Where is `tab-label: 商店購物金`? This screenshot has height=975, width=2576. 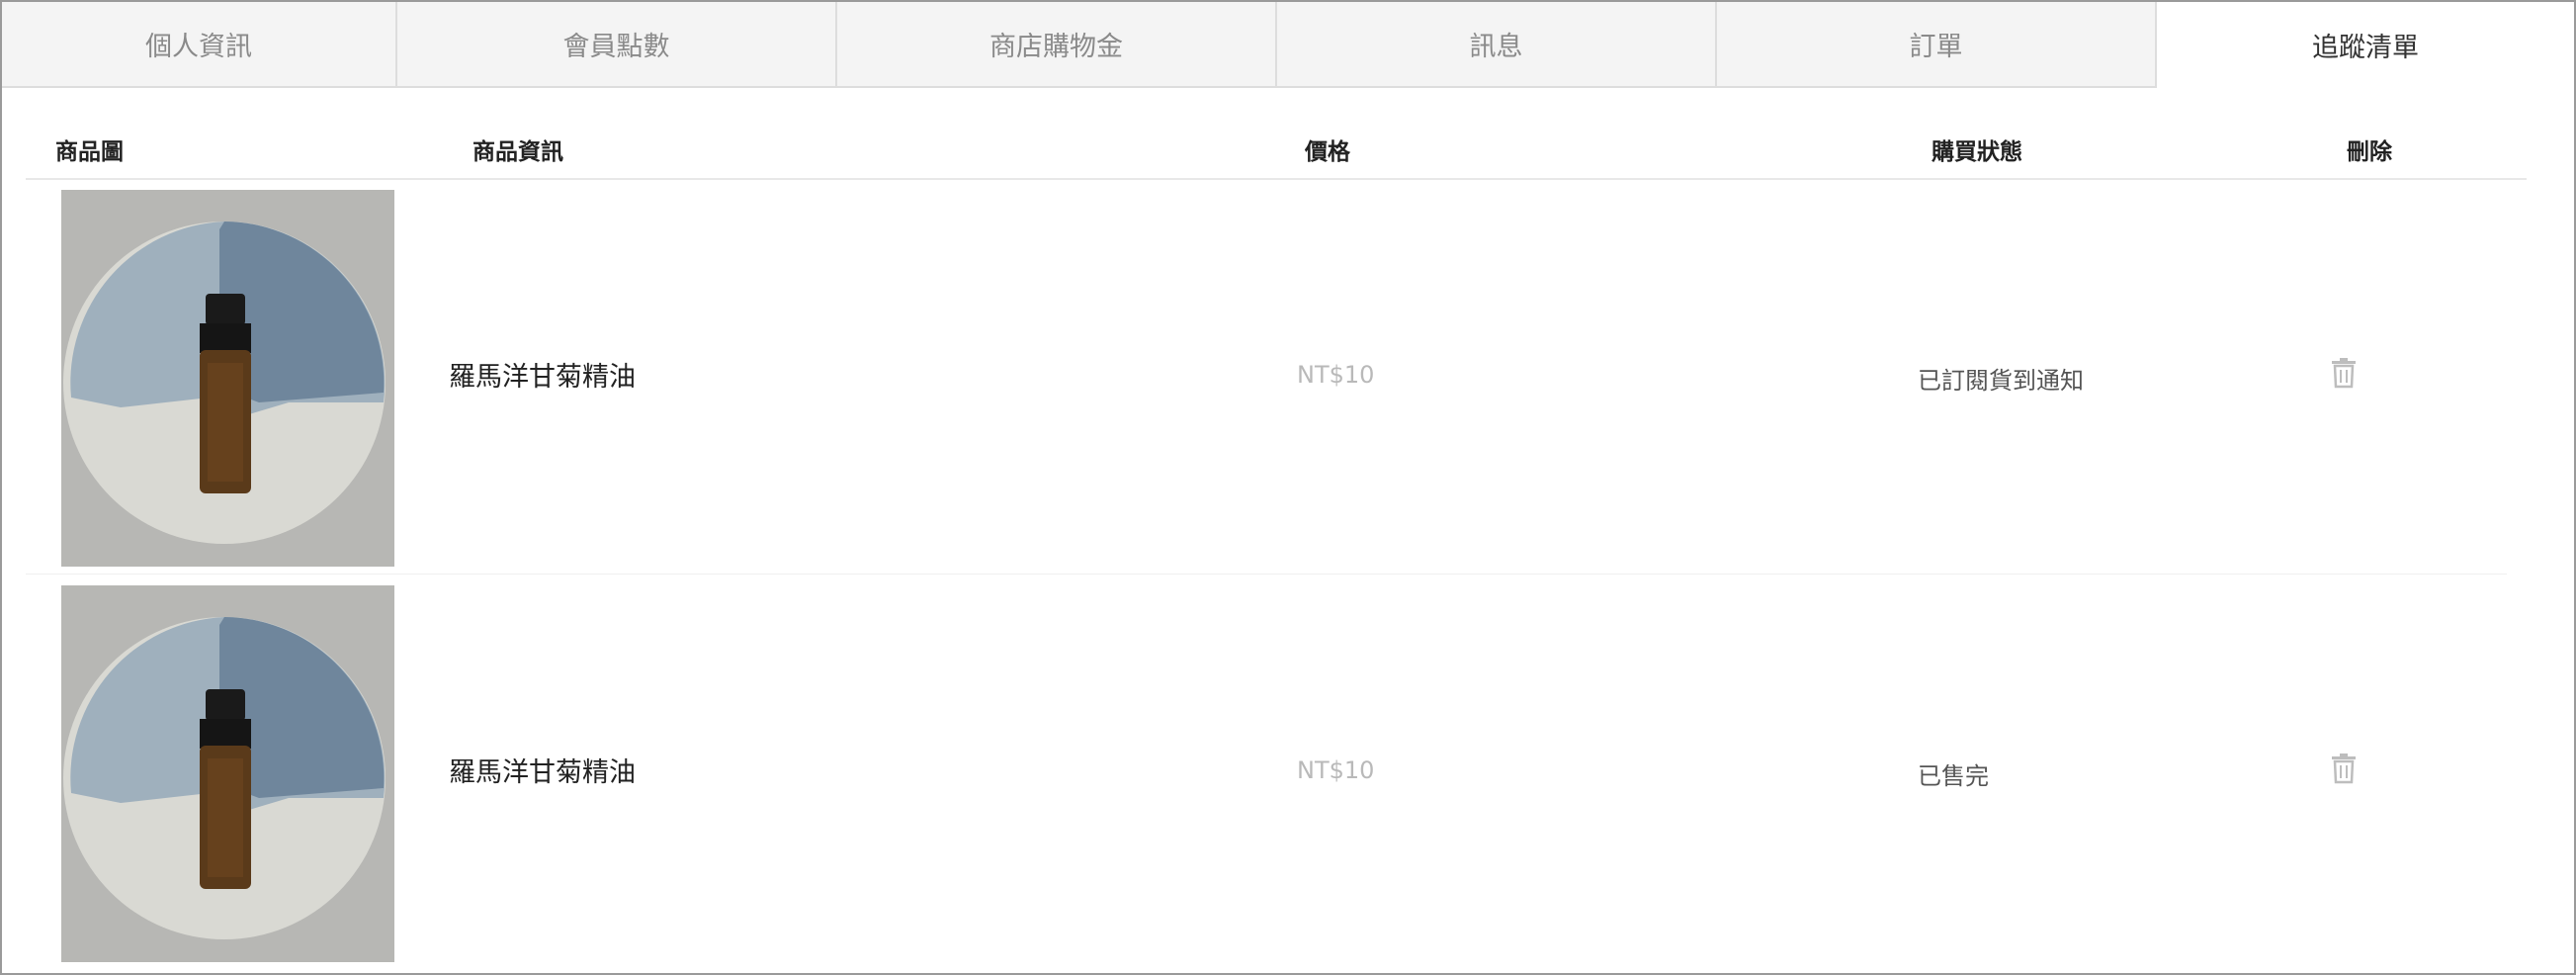 tab-label: 商店購物金 is located at coordinates (1056, 47).